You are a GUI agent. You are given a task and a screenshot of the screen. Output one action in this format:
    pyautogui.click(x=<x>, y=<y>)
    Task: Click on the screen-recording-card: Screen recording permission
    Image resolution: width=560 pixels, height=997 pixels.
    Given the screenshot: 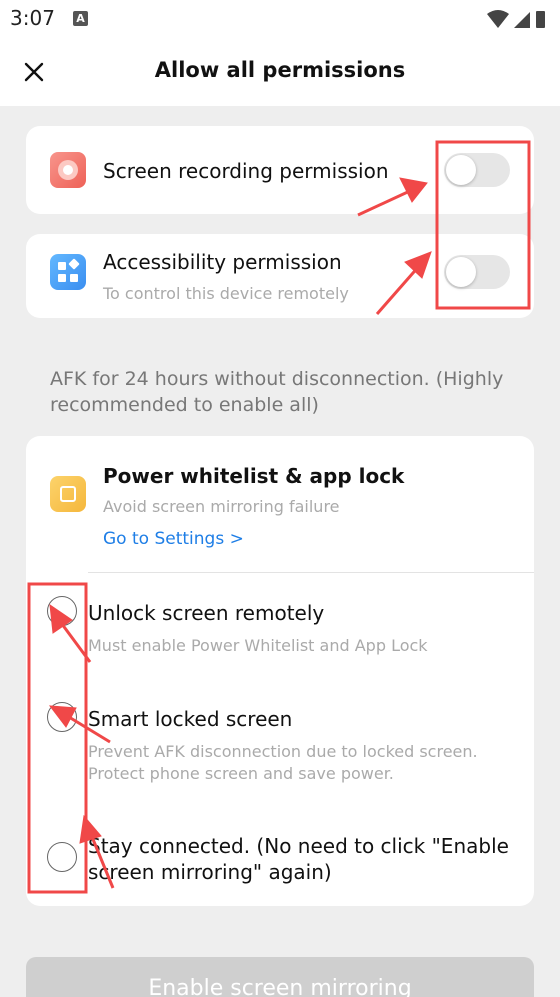 What is the action you would take?
    pyautogui.click(x=280, y=170)
    